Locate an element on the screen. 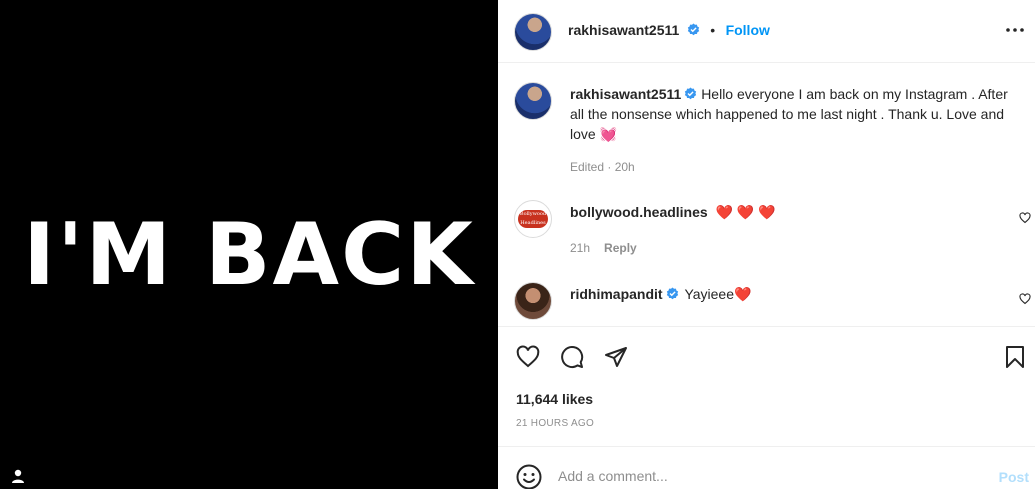  comment-text: Yayieee❤️ is located at coordinates (718, 294).